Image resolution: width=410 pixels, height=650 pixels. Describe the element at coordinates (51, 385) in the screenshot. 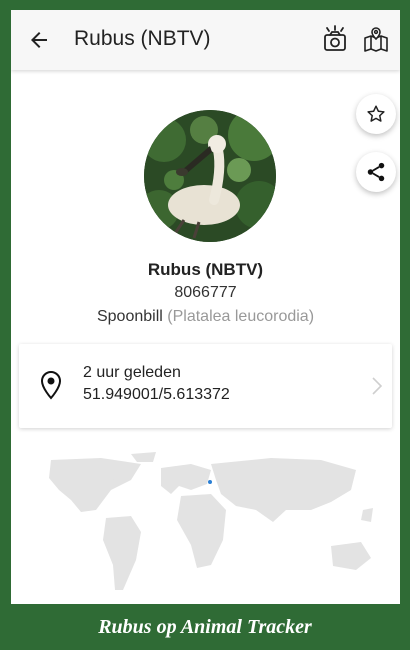

I see `location-pin-icon` at that location.